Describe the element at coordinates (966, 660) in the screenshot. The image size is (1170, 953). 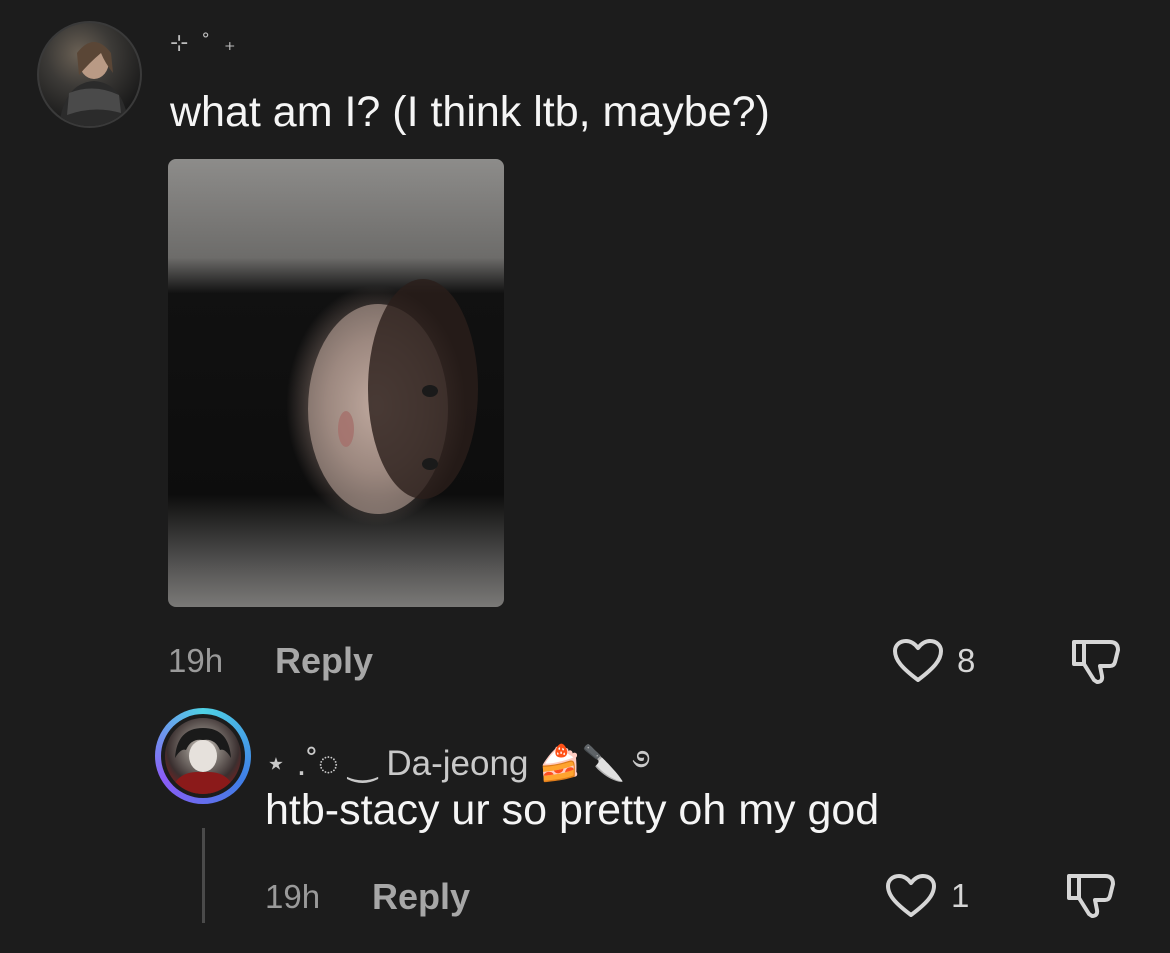
I see `like-count: 8` at that location.